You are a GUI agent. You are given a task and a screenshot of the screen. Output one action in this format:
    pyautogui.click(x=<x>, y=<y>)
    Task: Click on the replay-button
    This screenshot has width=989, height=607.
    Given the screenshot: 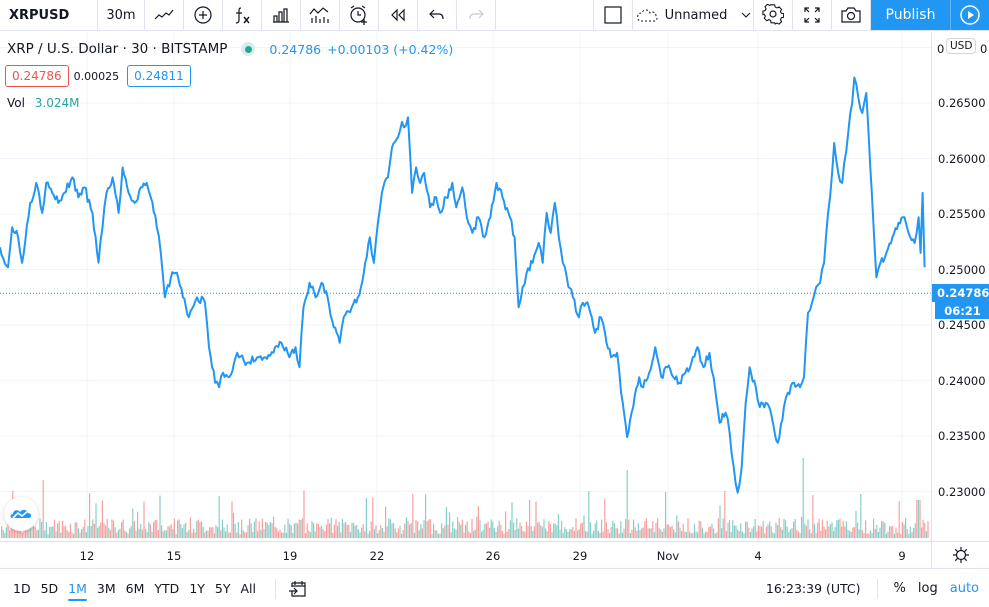 What is the action you would take?
    pyautogui.click(x=398, y=15)
    